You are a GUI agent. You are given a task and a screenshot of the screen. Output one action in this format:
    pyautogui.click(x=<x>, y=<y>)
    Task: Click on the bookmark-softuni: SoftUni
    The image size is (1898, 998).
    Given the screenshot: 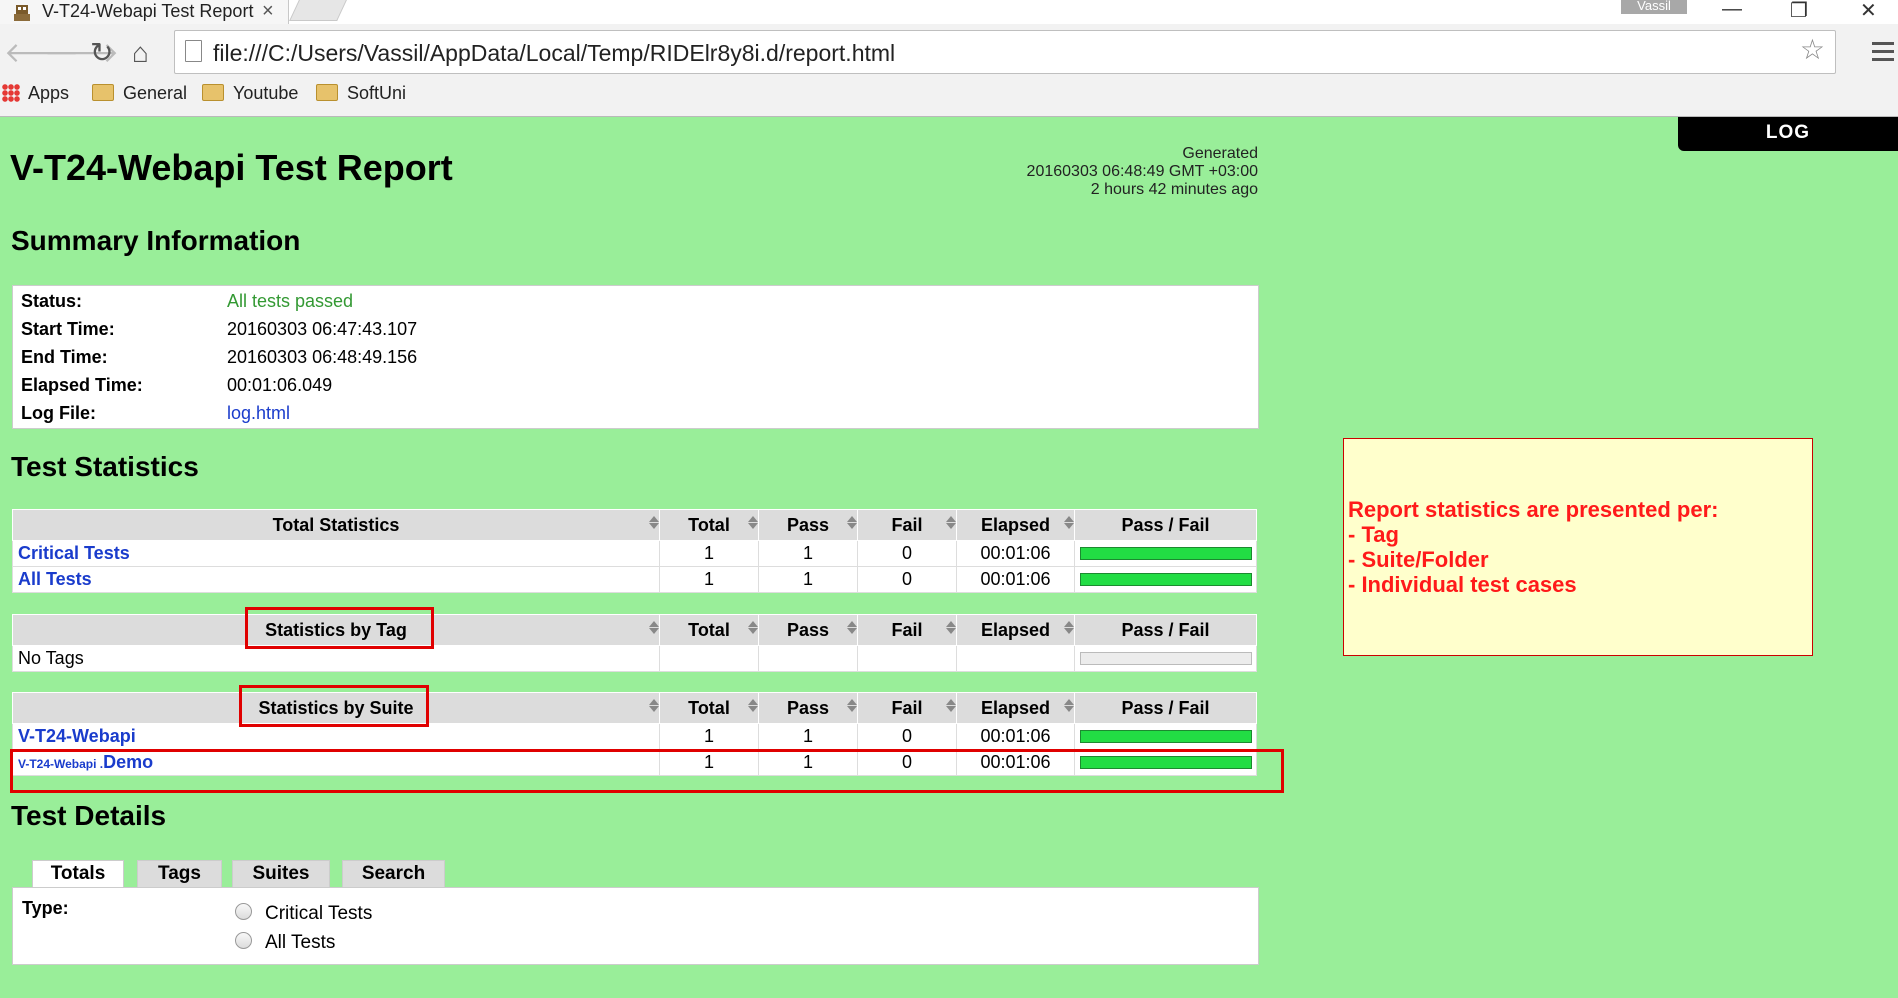 What is the action you would take?
    pyautogui.click(x=361, y=93)
    